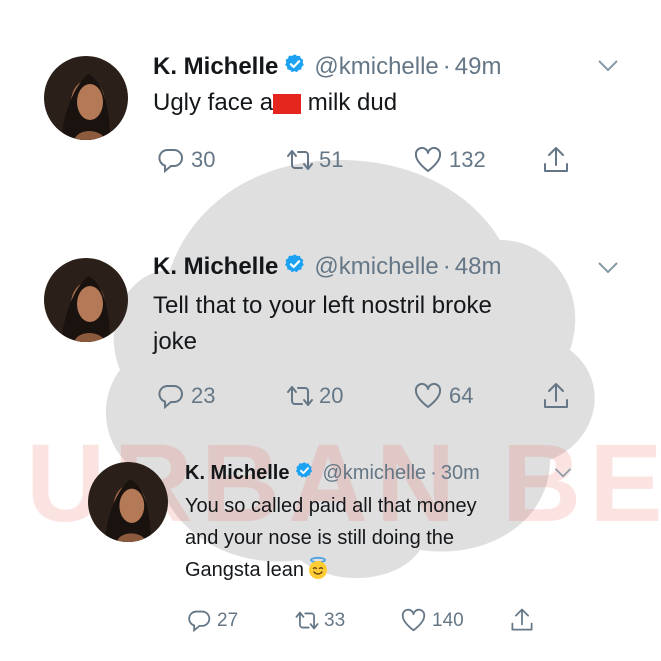  I want to click on retweet-button: 20, so click(313, 396).